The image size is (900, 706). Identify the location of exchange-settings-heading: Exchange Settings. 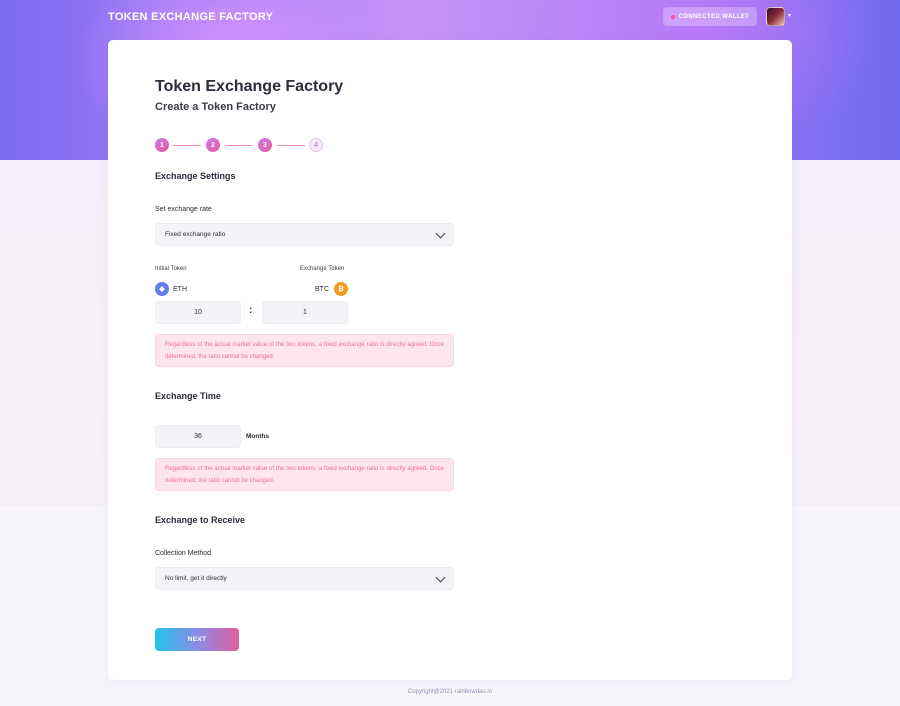
(195, 176).